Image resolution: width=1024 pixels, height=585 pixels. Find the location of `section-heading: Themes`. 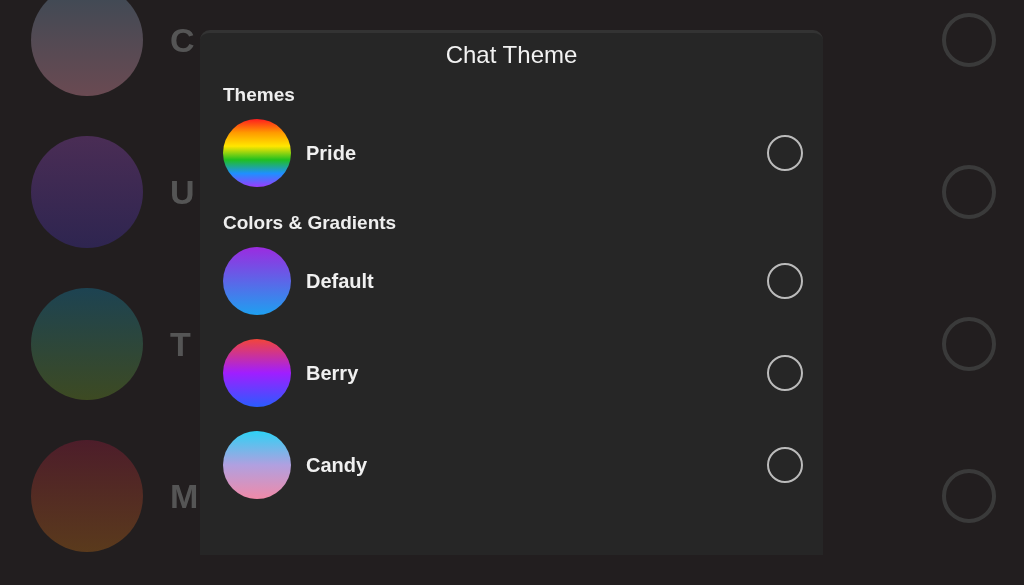

section-heading: Themes is located at coordinates (259, 95).